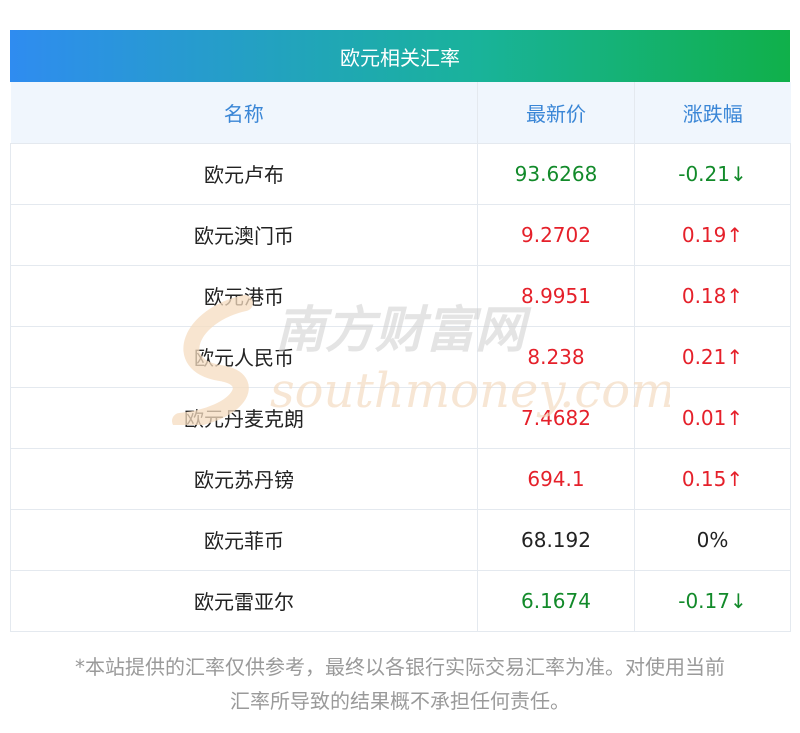 The width and height of the screenshot is (800, 733). Describe the element at coordinates (712, 113) in the screenshot. I see `column-header-change: 涨跌幅` at that location.